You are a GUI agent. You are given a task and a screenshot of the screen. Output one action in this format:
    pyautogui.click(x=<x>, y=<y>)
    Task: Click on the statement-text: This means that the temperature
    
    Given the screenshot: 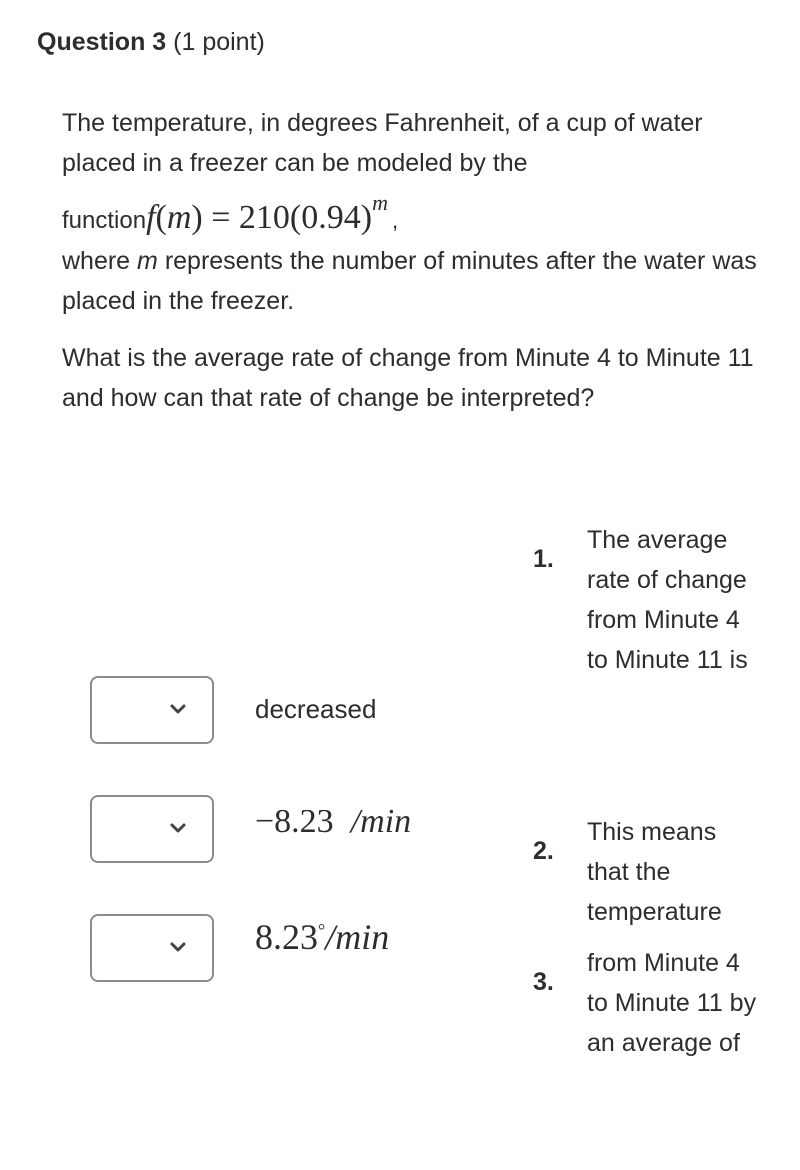 What is the action you would take?
    pyautogui.click(x=654, y=872)
    